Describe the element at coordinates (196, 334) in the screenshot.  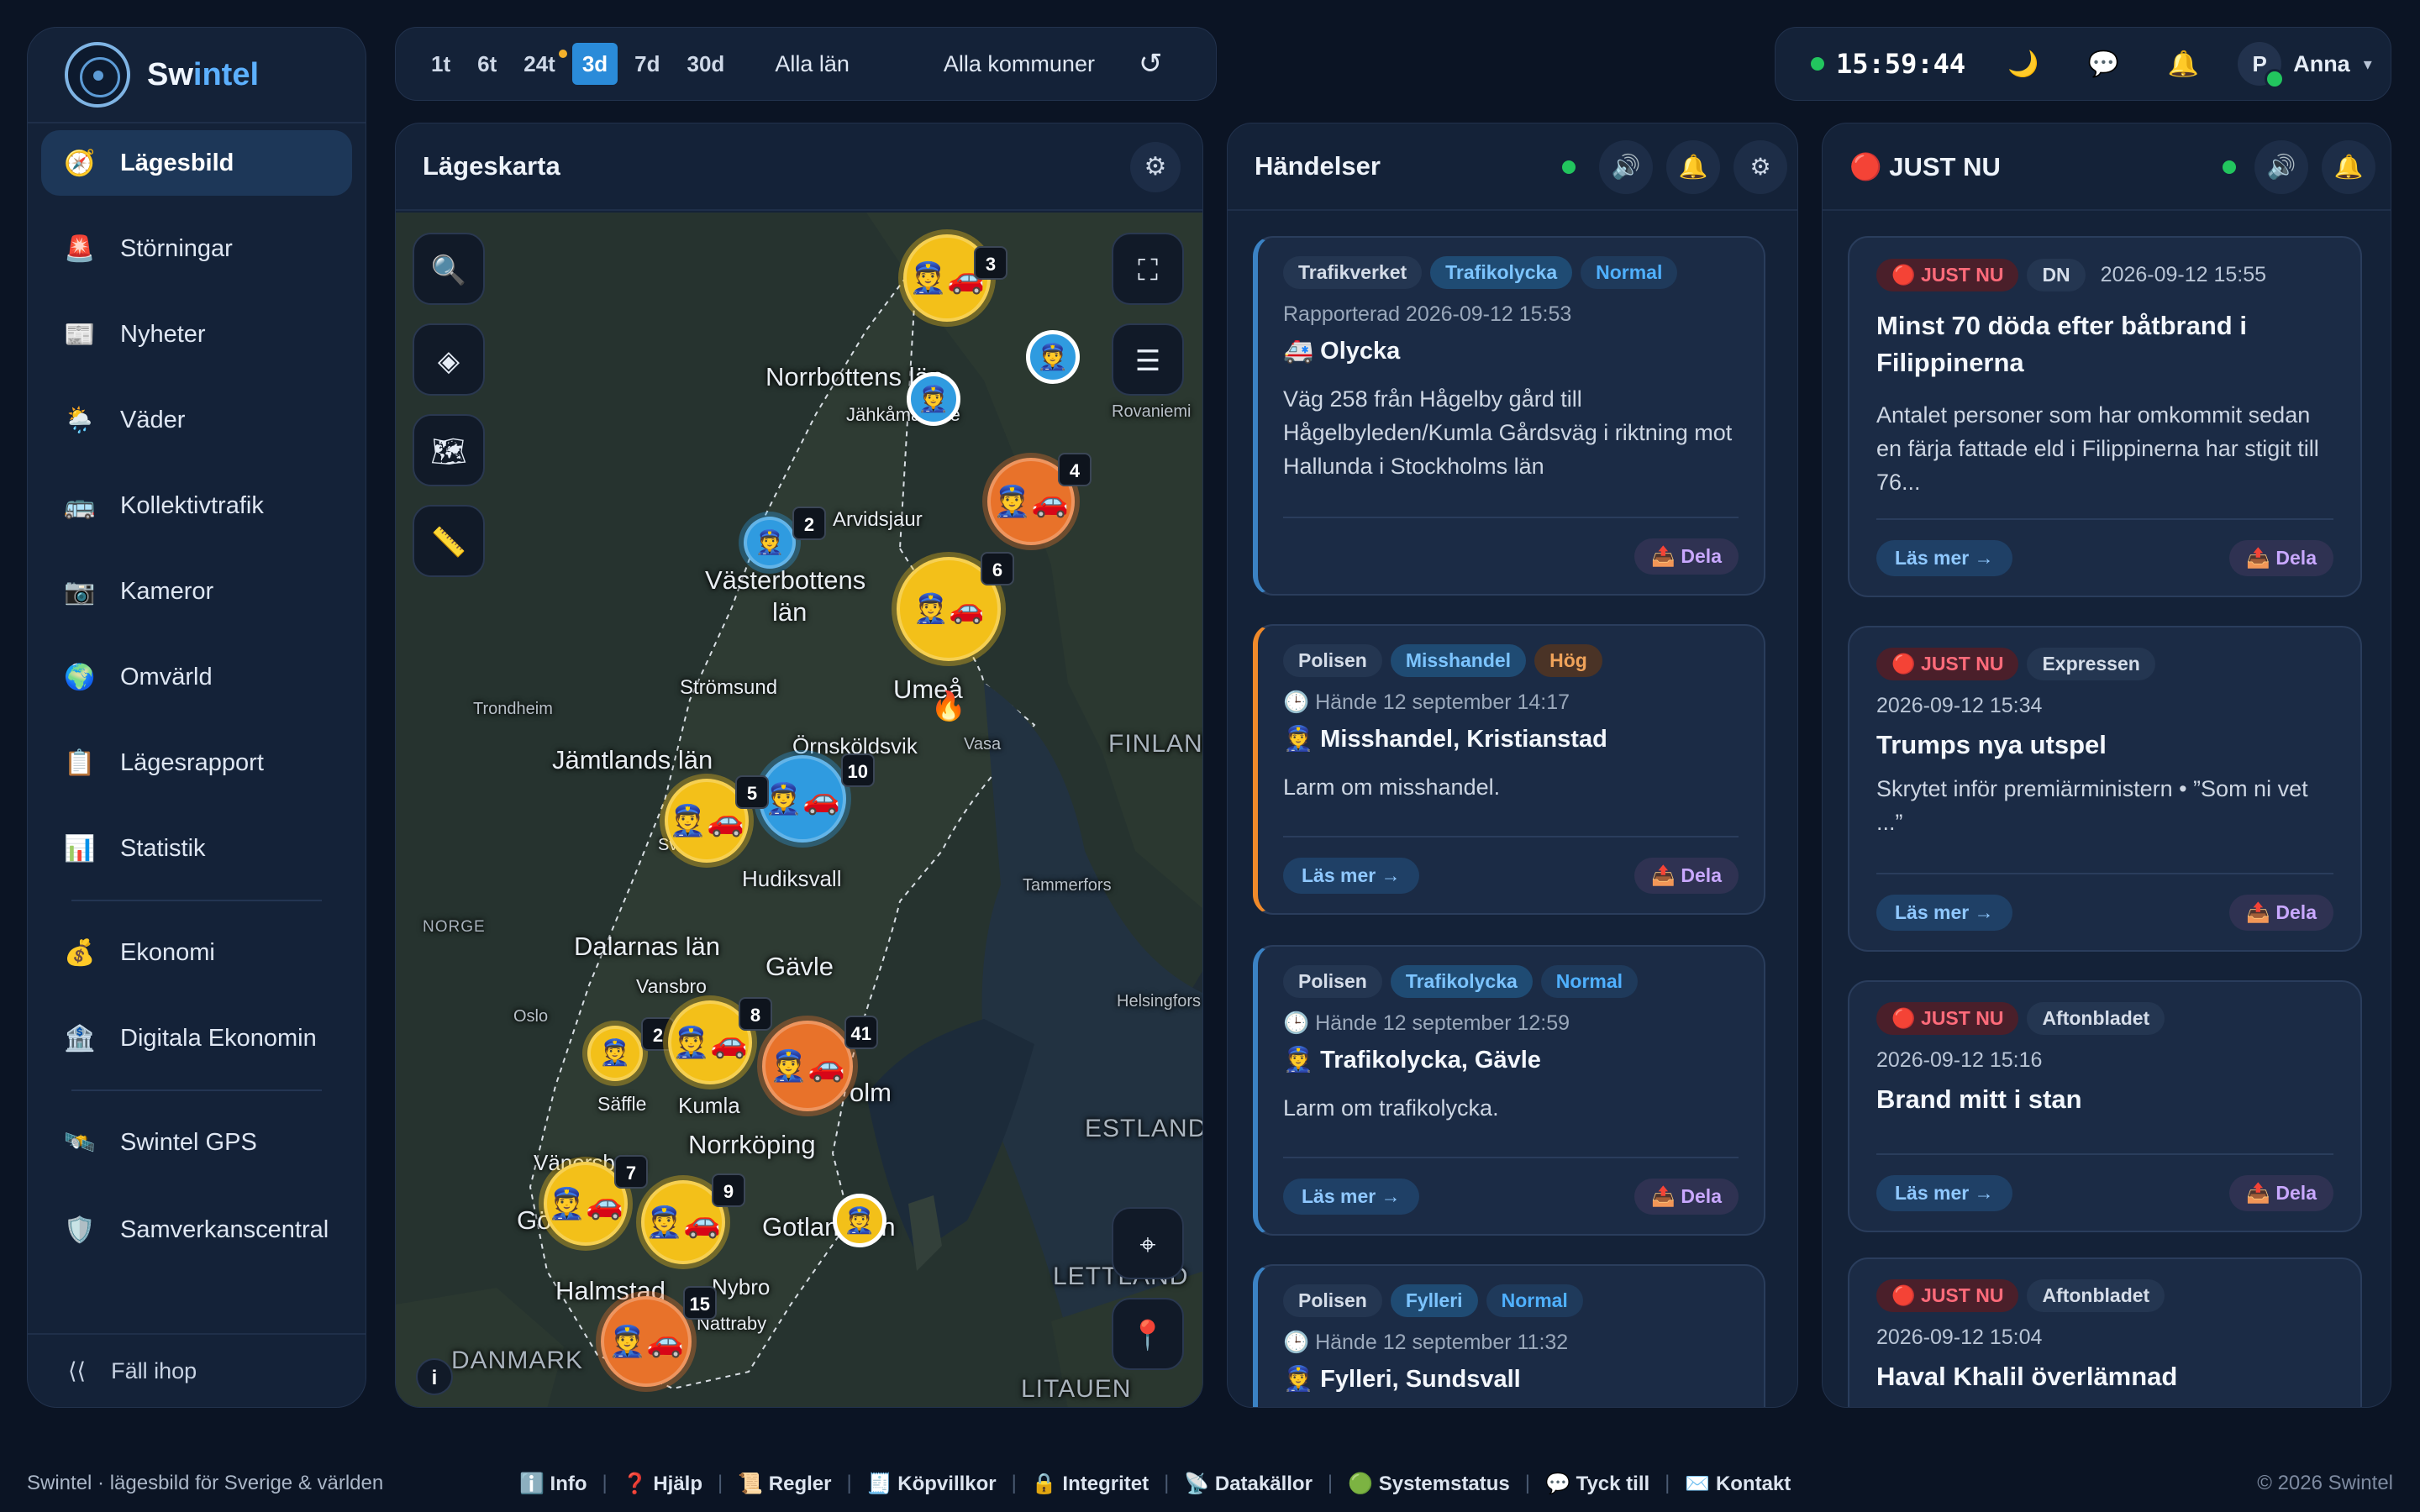
I see `sidebar-item-nyheter: 📰 Nyheter` at that location.